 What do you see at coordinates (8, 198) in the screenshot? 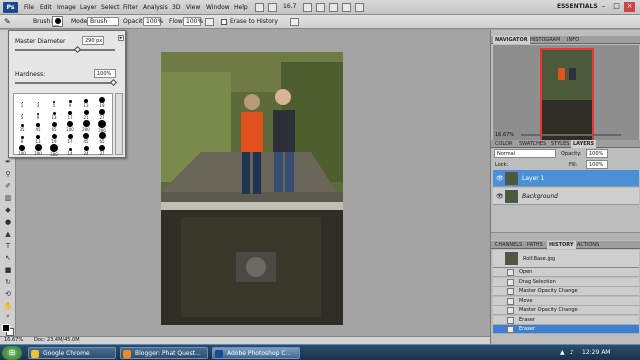
I see `gradient-tool-icon: ▥` at bounding box center [8, 198].